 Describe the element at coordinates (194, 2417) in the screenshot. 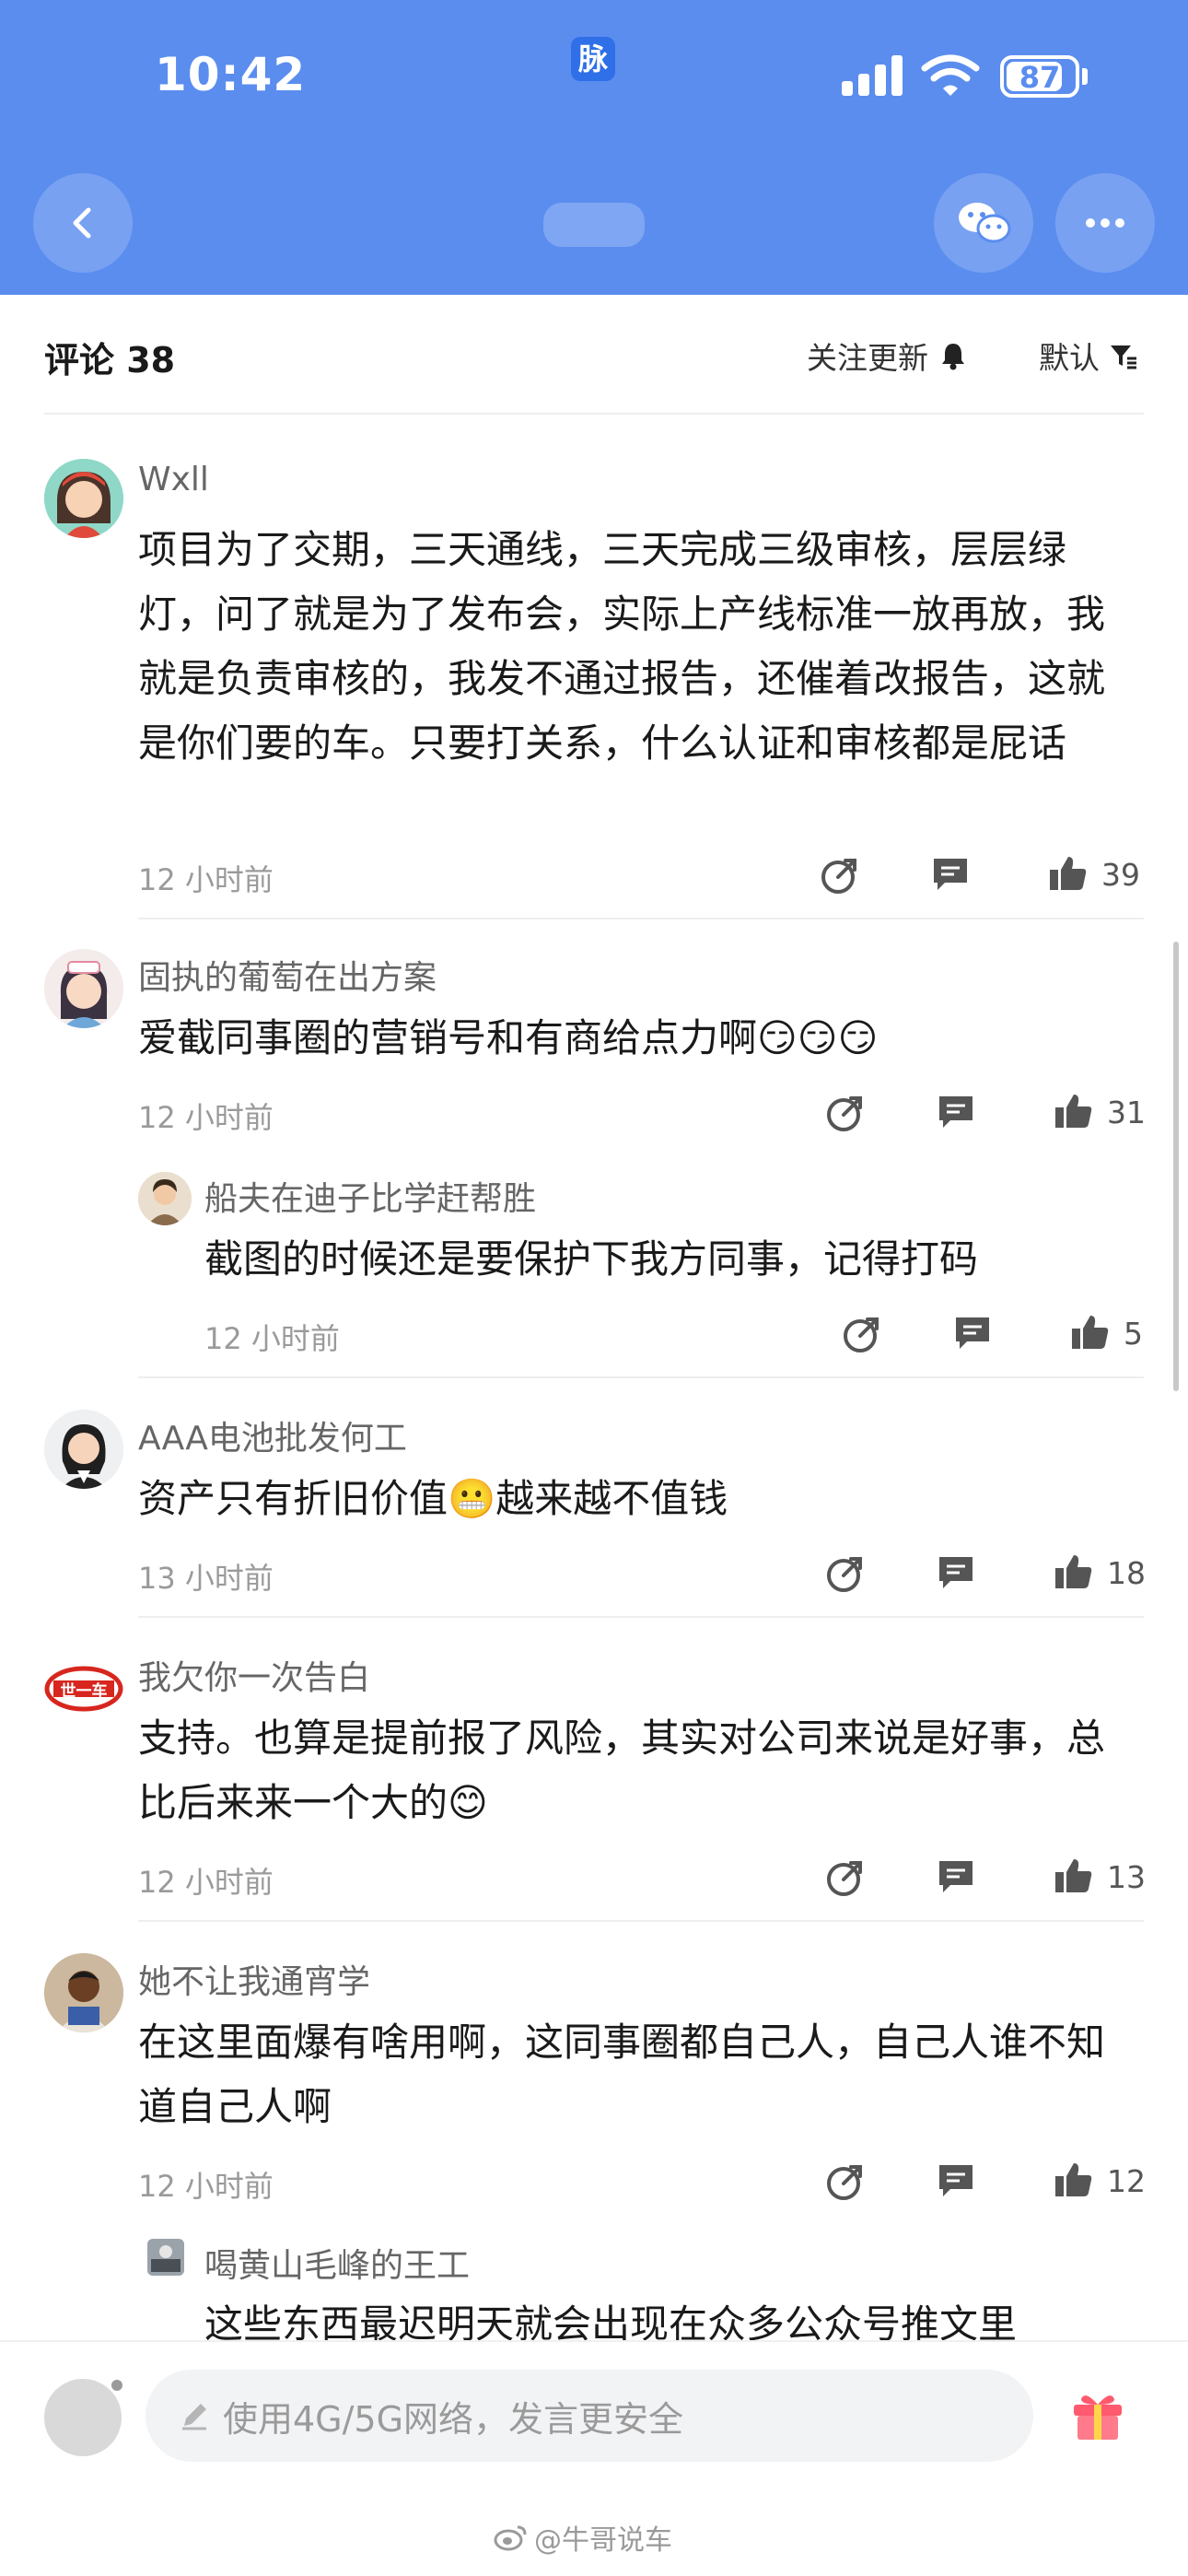

I see `pencil-icon` at that location.